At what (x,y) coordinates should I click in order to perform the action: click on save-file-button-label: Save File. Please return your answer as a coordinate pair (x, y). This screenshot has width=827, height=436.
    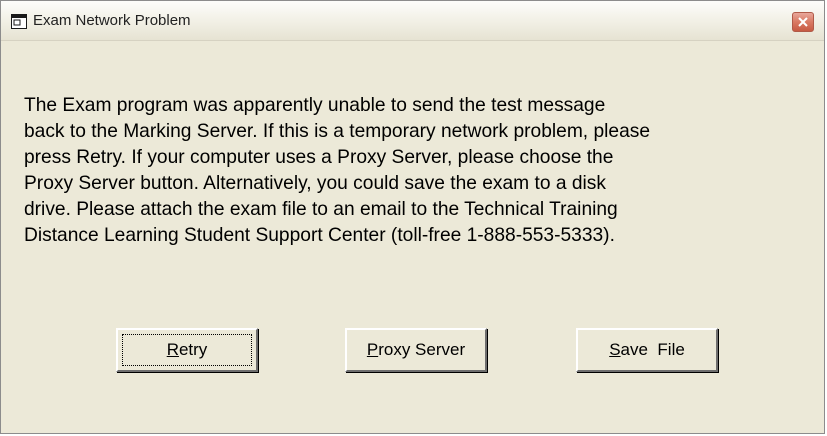
    Looking at the image, I should click on (647, 349).